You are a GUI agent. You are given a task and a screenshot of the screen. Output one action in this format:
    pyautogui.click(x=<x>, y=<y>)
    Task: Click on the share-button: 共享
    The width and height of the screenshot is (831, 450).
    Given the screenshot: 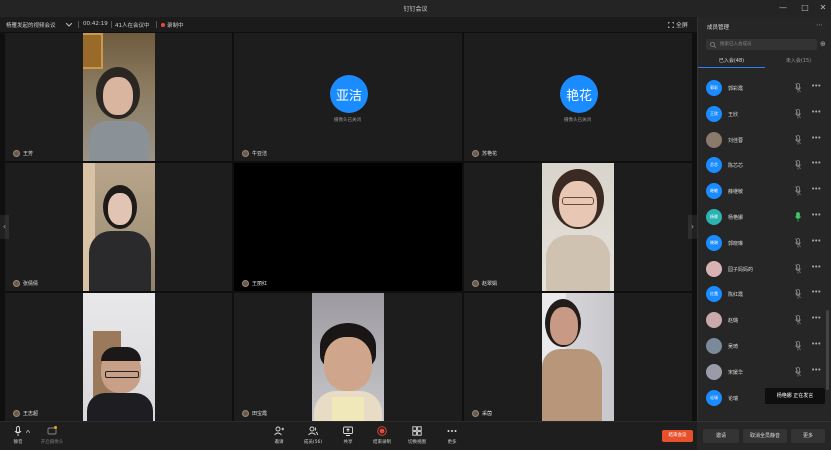 What is the action you would take?
    pyautogui.click(x=348, y=435)
    